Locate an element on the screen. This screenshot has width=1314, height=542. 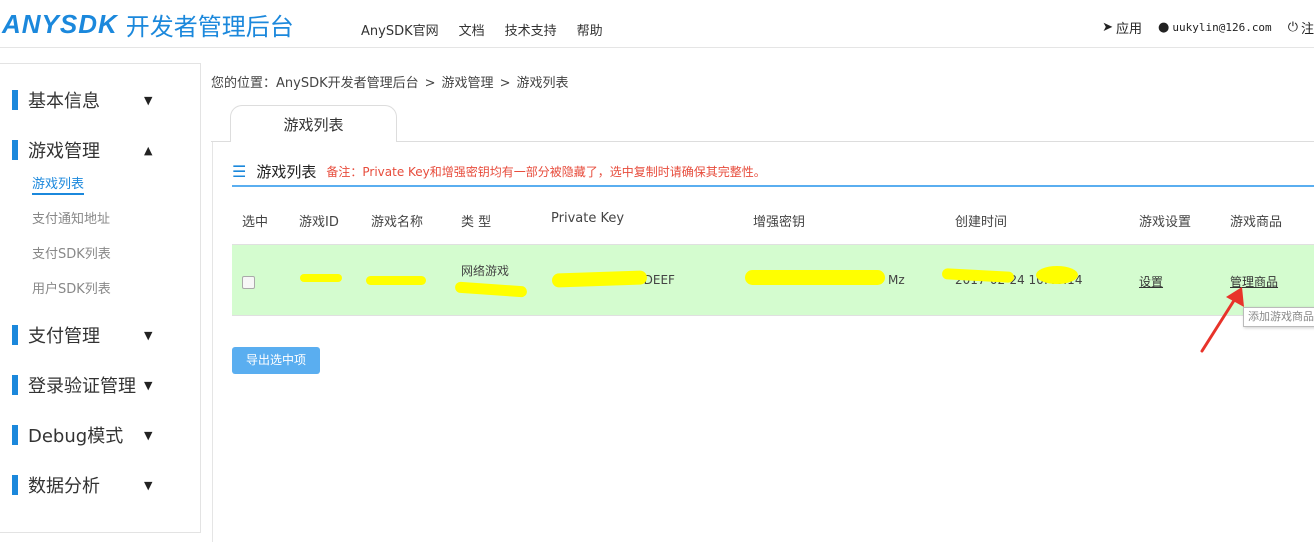
cell-enhanced-key: Mz is located at coordinates (896, 280).